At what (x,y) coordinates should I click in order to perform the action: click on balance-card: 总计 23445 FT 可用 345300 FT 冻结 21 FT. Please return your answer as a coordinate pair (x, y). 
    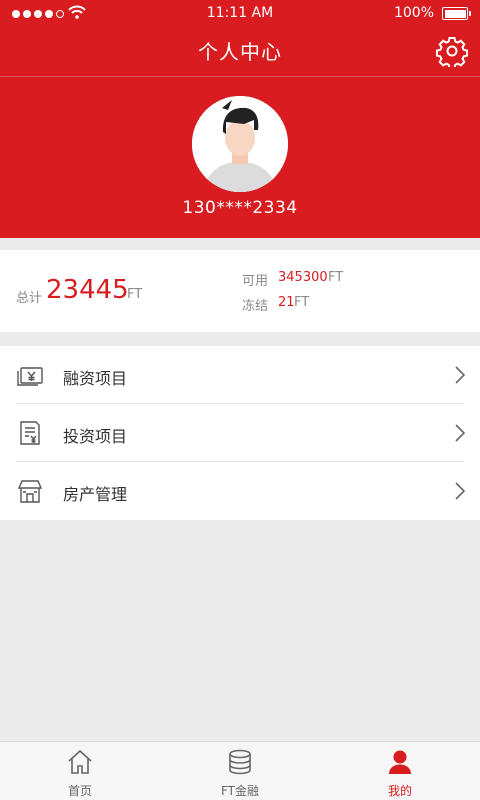
    Looking at the image, I should click on (240, 291).